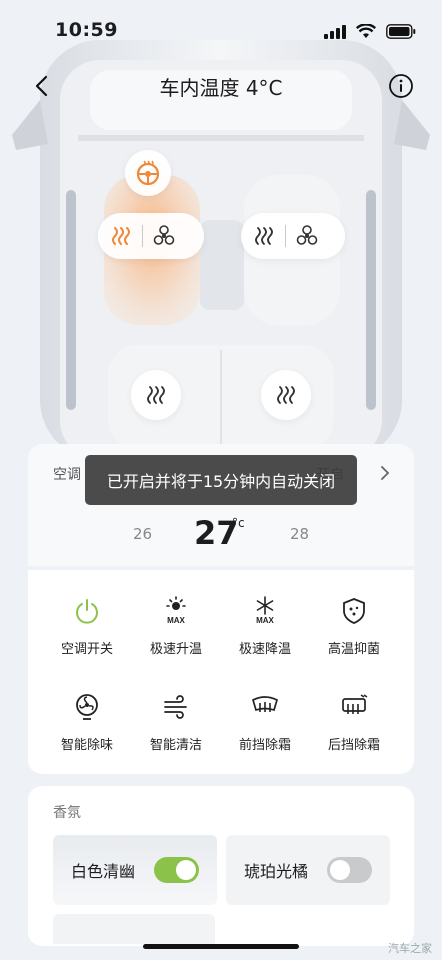 The image size is (442, 960). What do you see at coordinates (86, 745) in the screenshot?
I see `deodorize-label: 智能除味` at bounding box center [86, 745].